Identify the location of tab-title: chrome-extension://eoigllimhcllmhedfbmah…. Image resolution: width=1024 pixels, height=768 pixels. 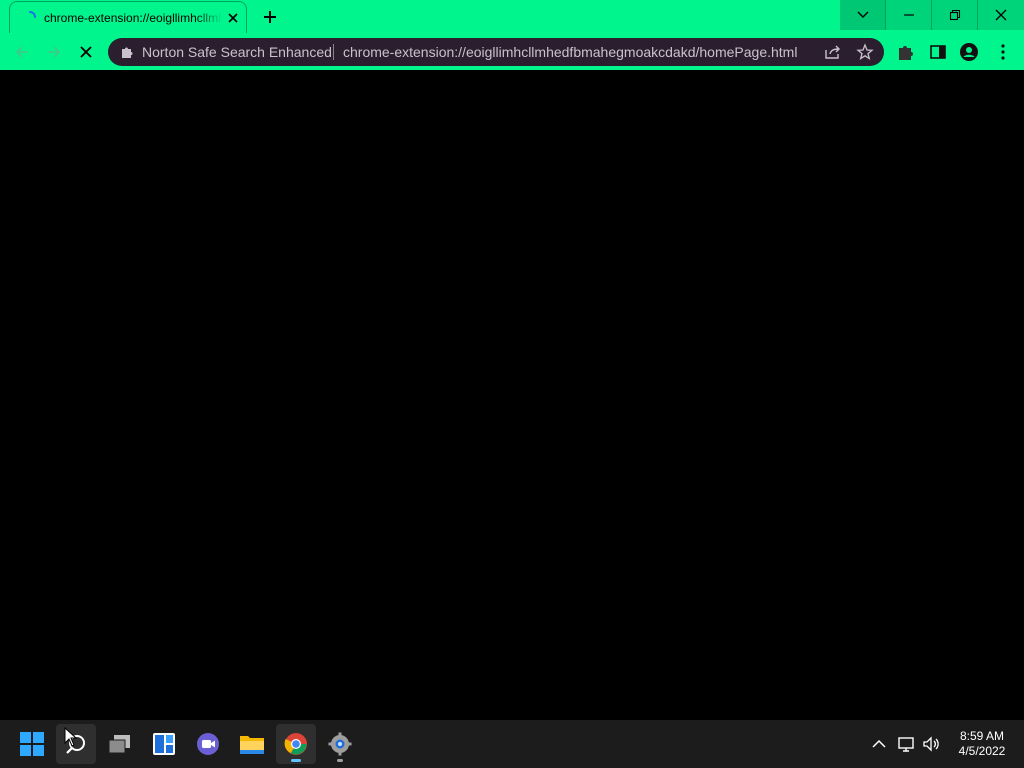
(133, 18).